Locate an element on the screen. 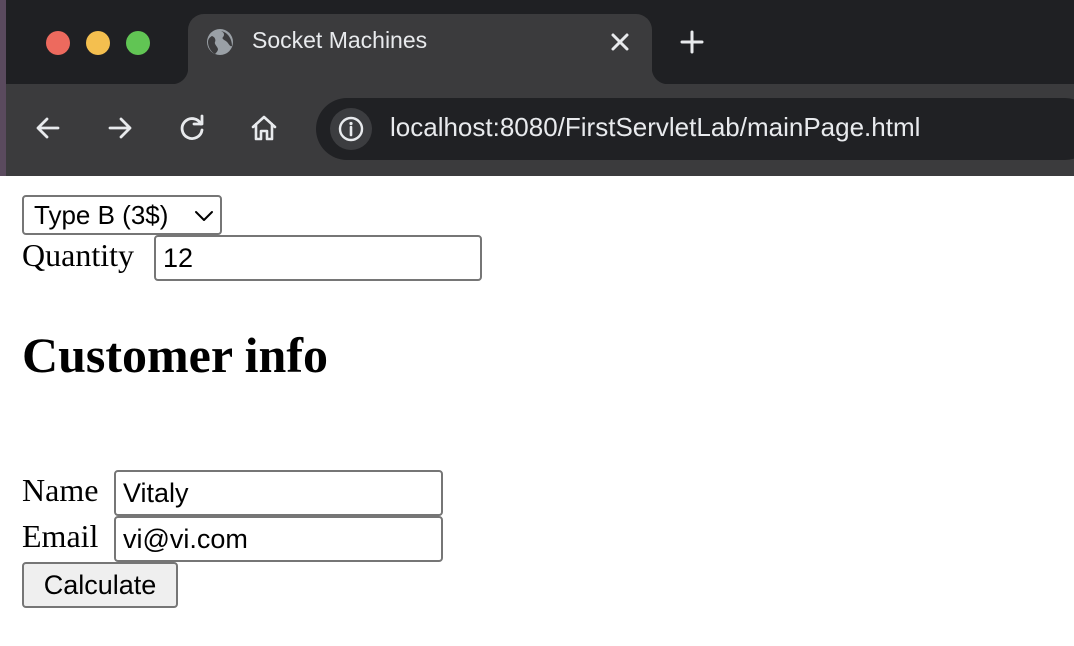  window-edge is located at coordinates (3, 88).